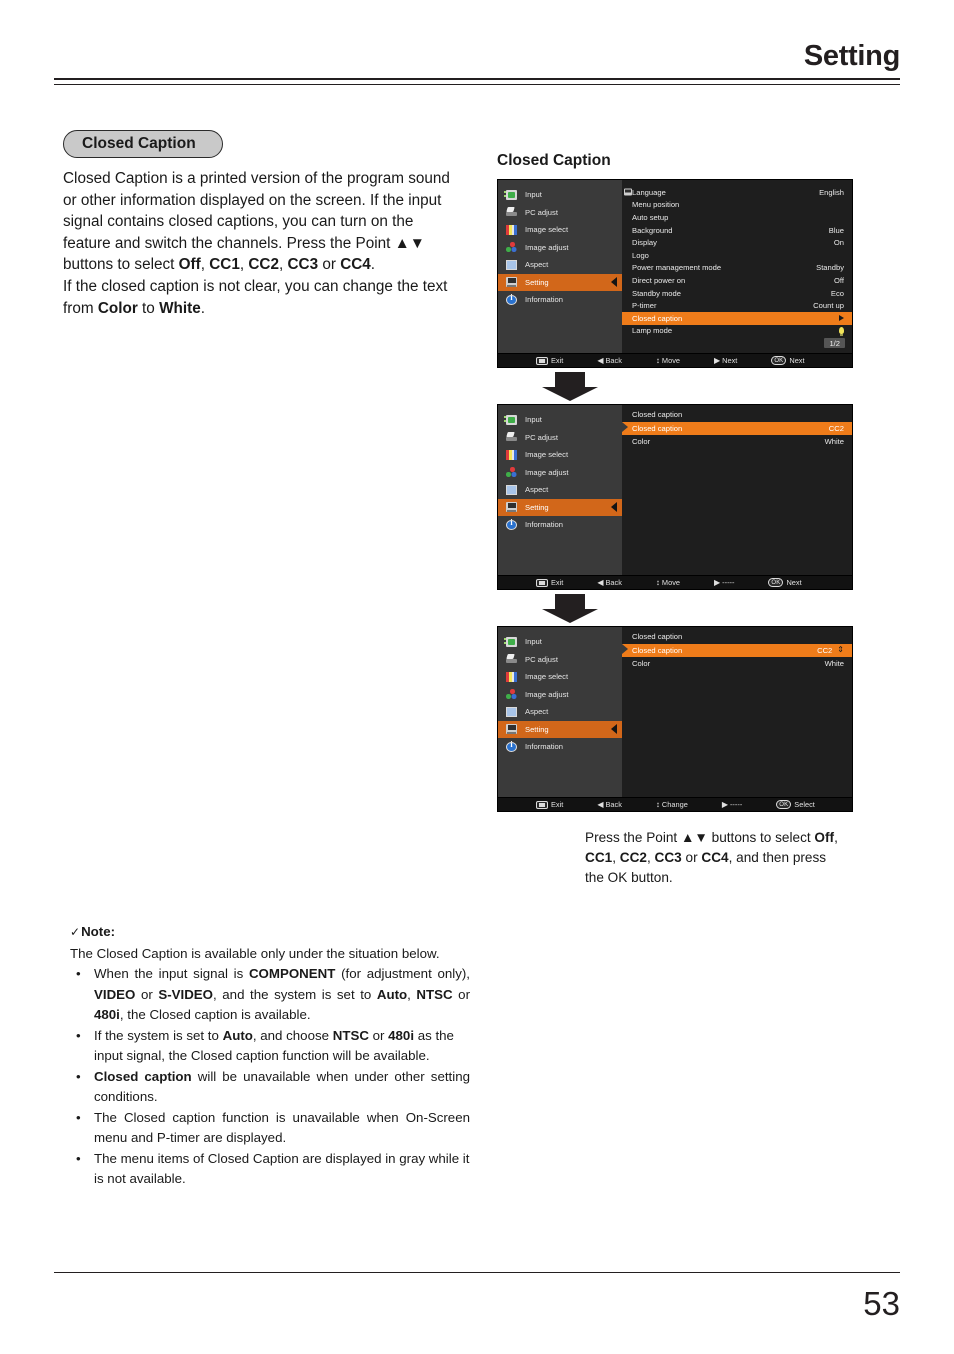 Image resolution: width=954 pixels, height=1354 pixels. Describe the element at coordinates (840, 650) in the screenshot. I see `up-down-selector-icon: ⇕` at that location.